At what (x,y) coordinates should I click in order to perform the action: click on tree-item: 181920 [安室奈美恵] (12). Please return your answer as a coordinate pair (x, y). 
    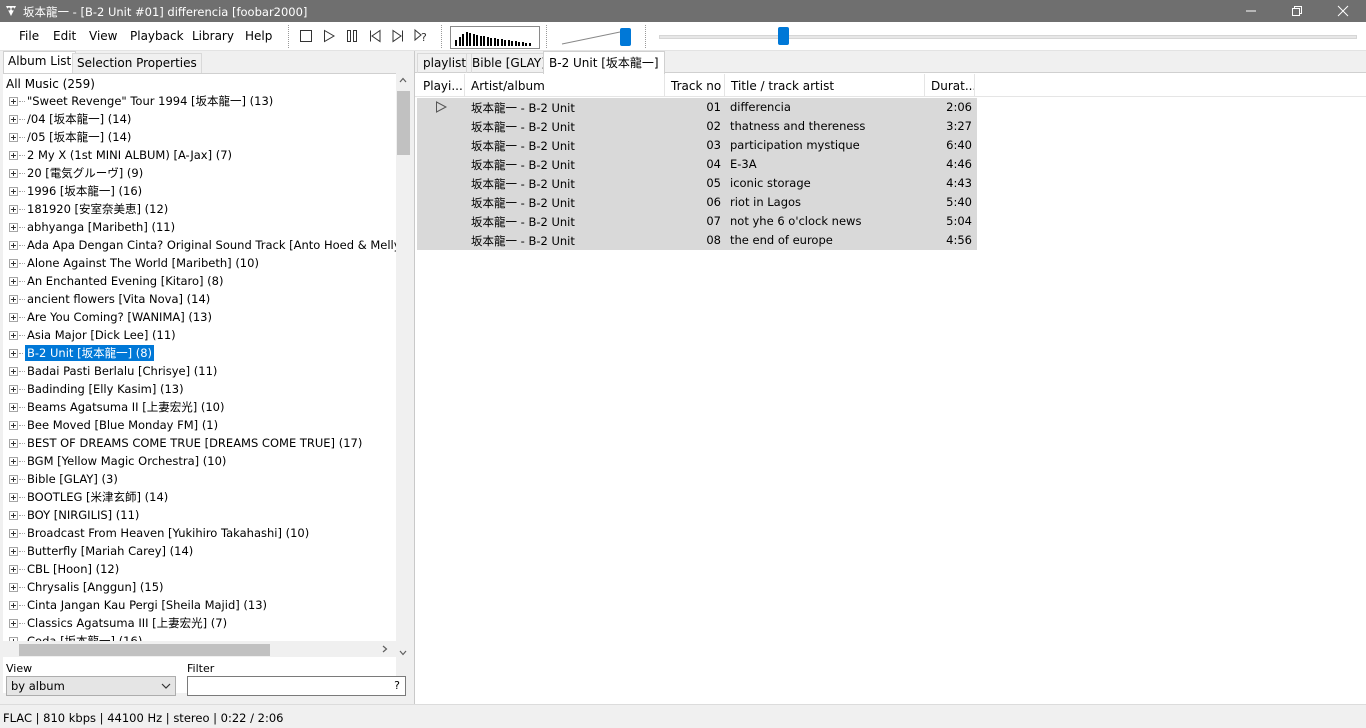
    Looking at the image, I should click on (199, 209).